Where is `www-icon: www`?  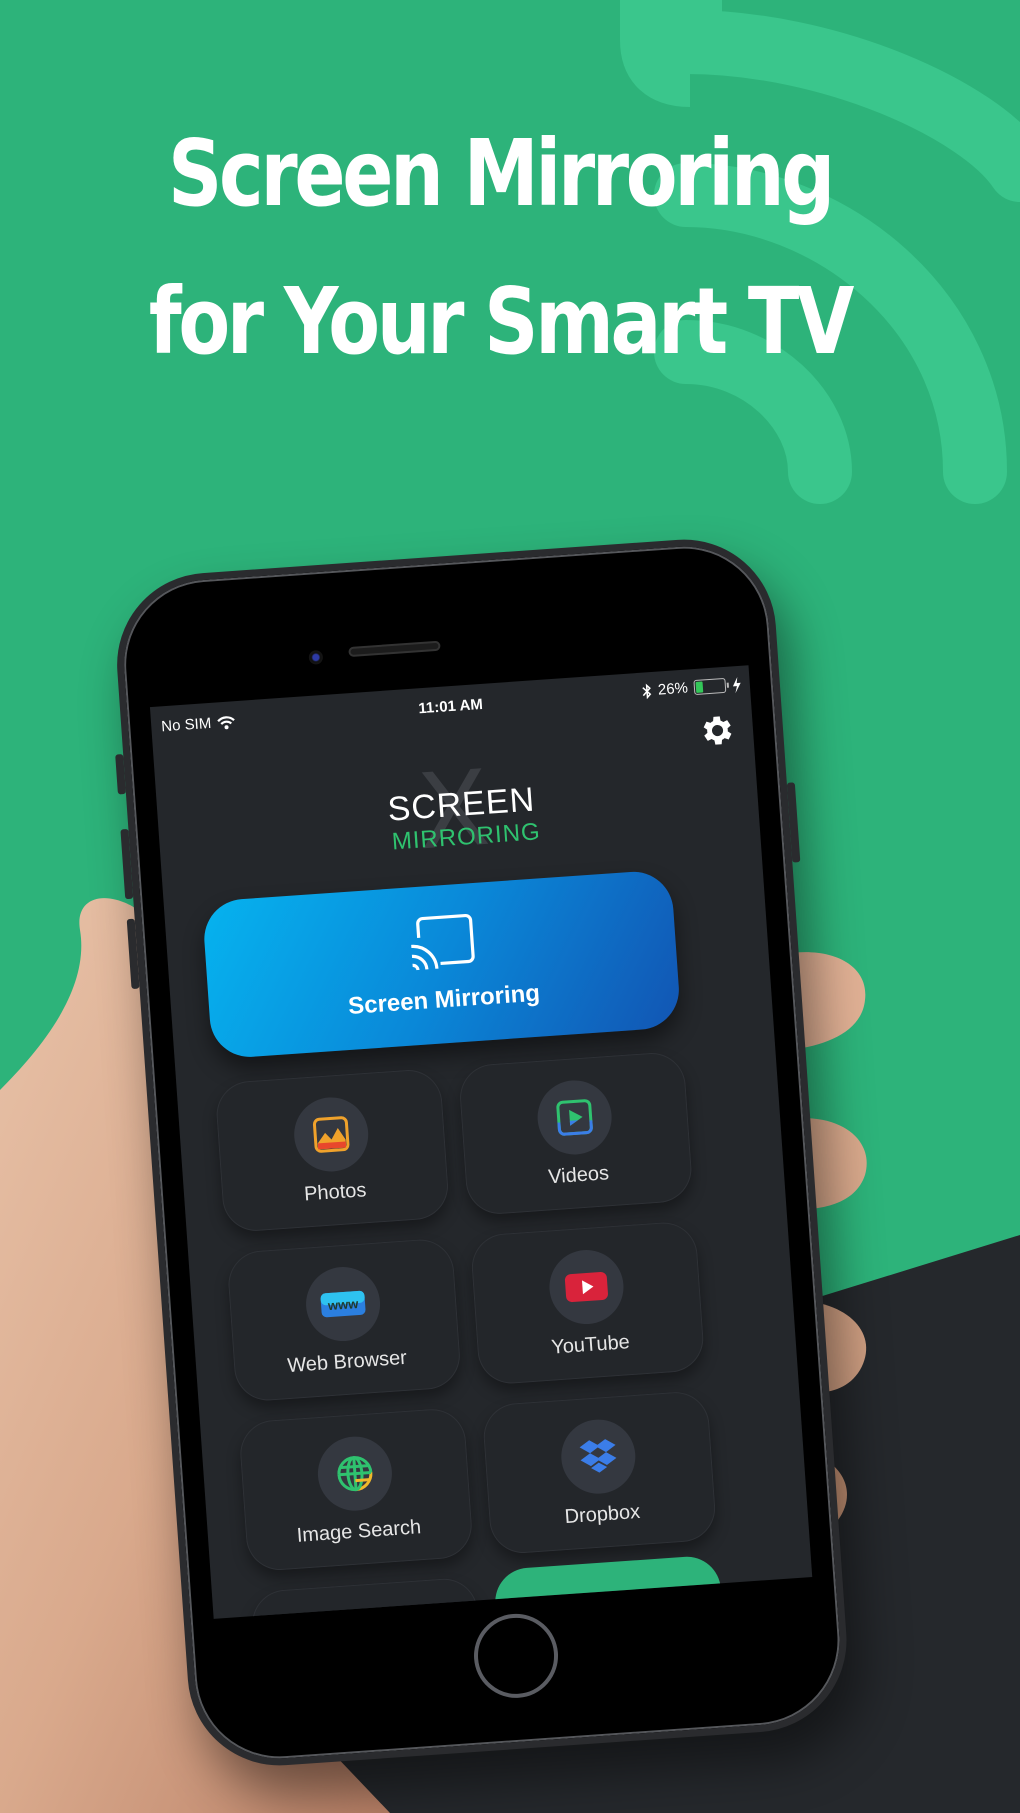
www-icon: www is located at coordinates (343, 1303).